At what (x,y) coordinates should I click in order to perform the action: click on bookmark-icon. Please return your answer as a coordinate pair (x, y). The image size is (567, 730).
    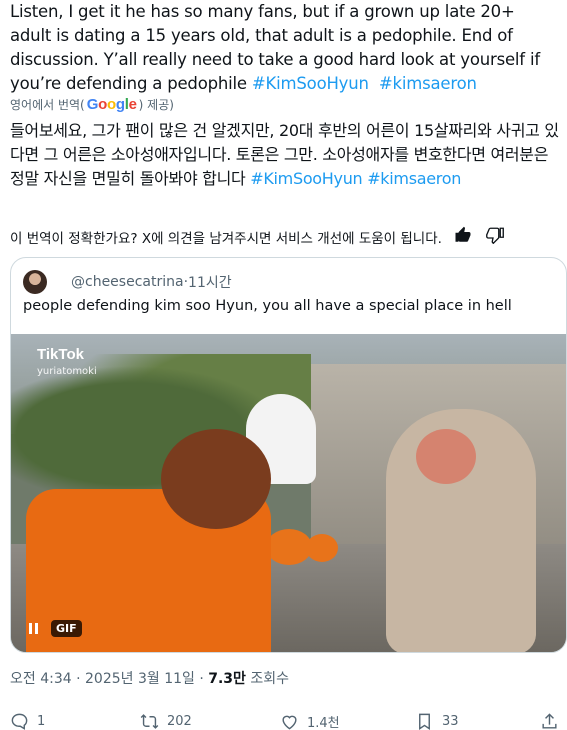
    Looking at the image, I should click on (424, 721).